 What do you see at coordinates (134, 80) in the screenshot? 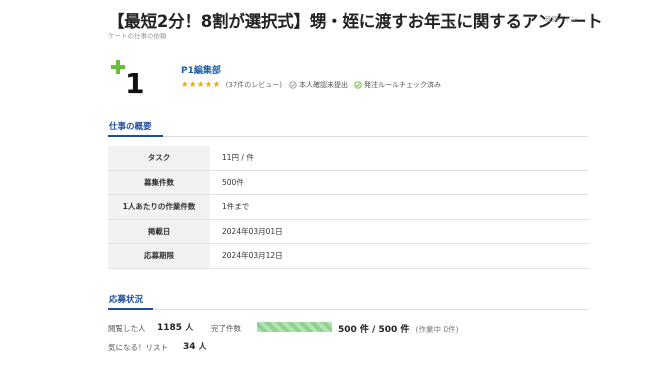
I see `svg-text: 1` at bounding box center [134, 80].